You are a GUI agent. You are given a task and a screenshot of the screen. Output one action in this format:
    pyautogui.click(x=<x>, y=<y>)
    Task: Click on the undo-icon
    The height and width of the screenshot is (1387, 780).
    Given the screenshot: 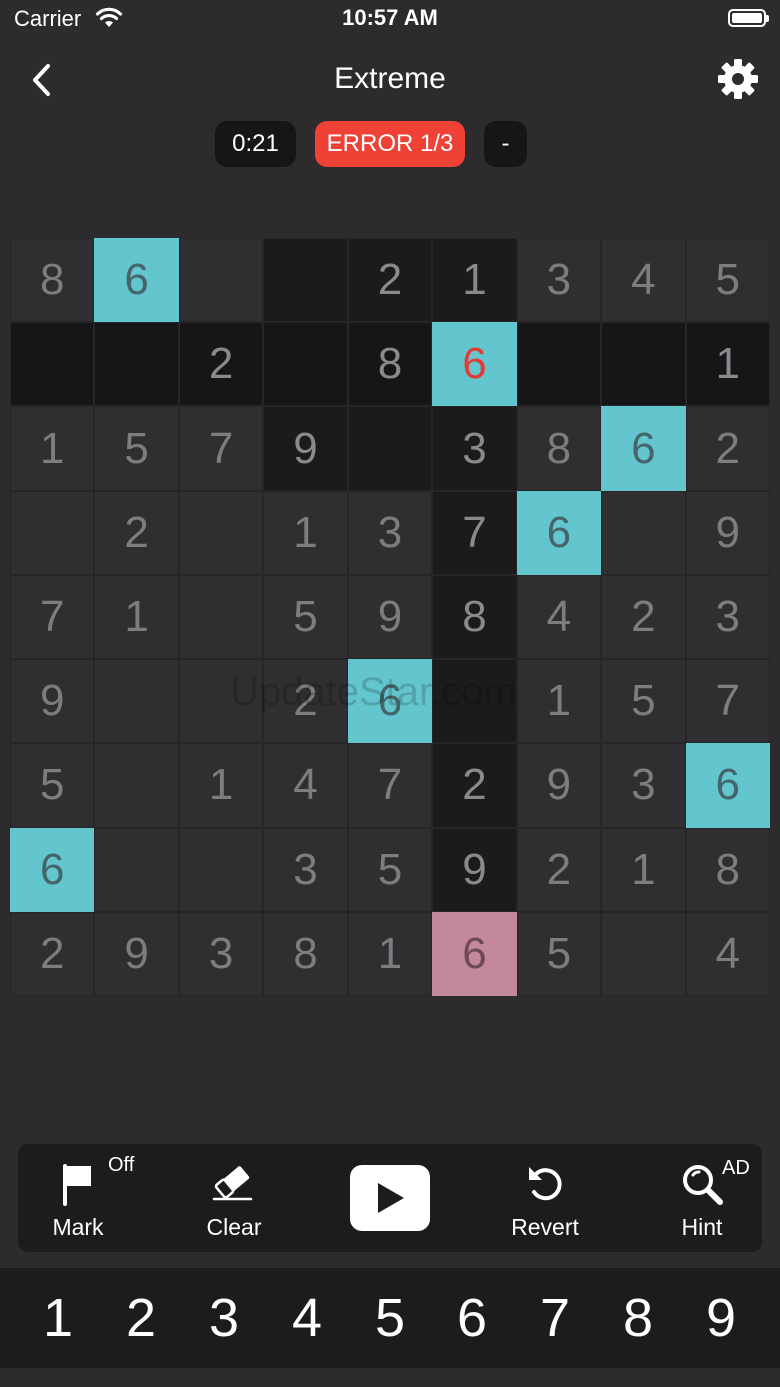 What is the action you would take?
    pyautogui.click(x=545, y=1185)
    